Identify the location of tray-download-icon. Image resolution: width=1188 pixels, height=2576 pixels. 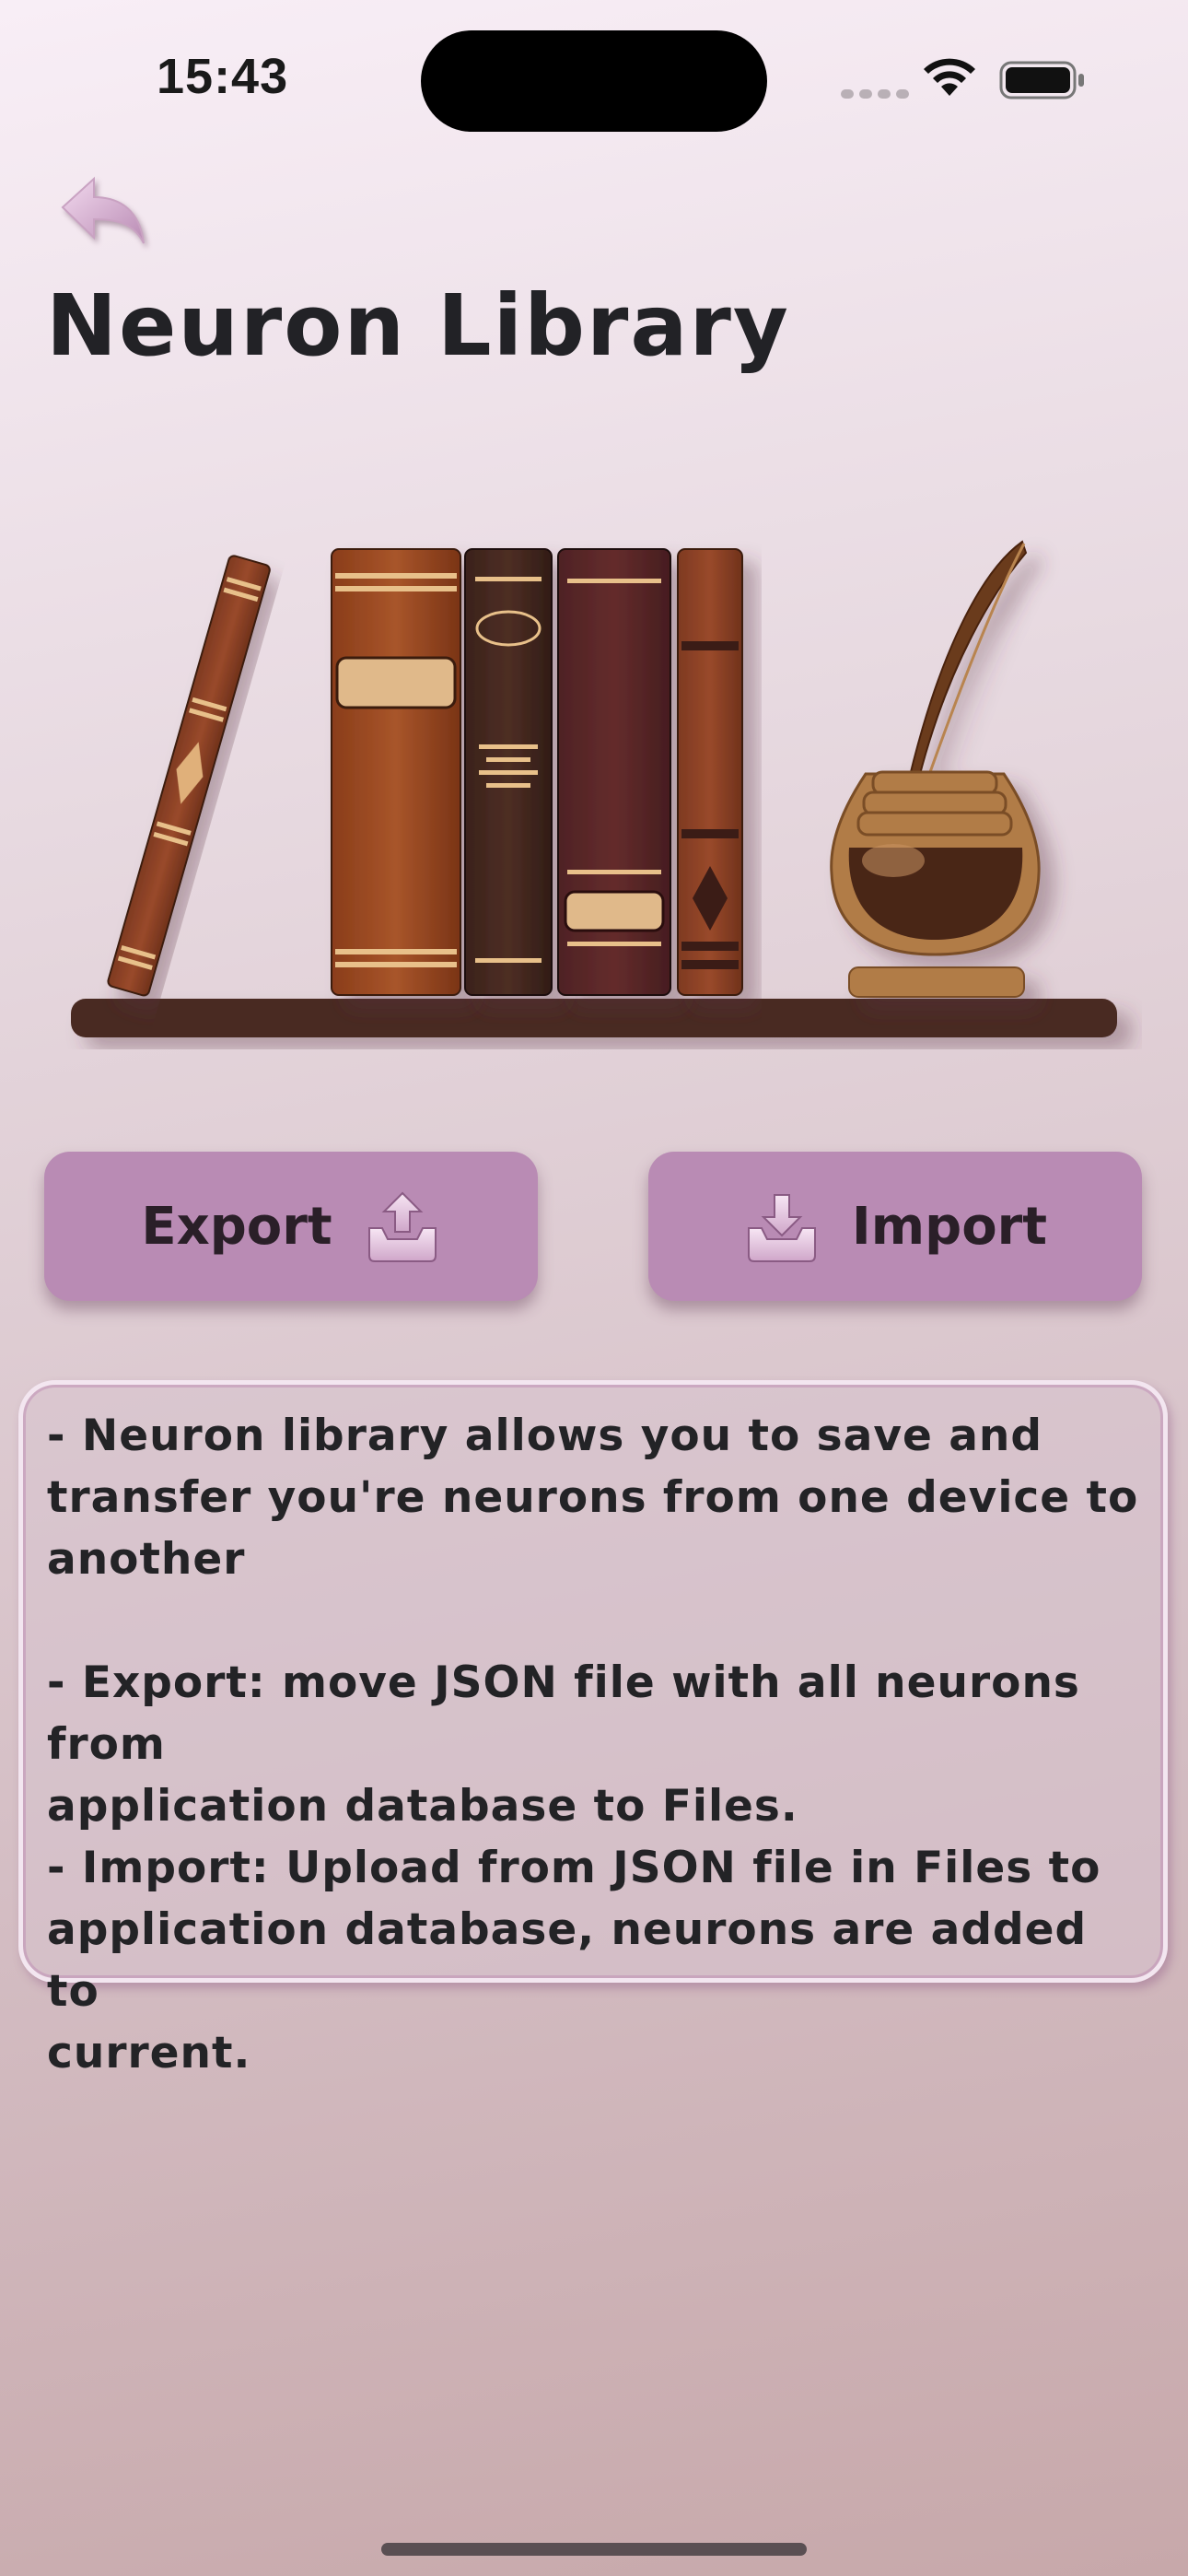
(781, 1228).